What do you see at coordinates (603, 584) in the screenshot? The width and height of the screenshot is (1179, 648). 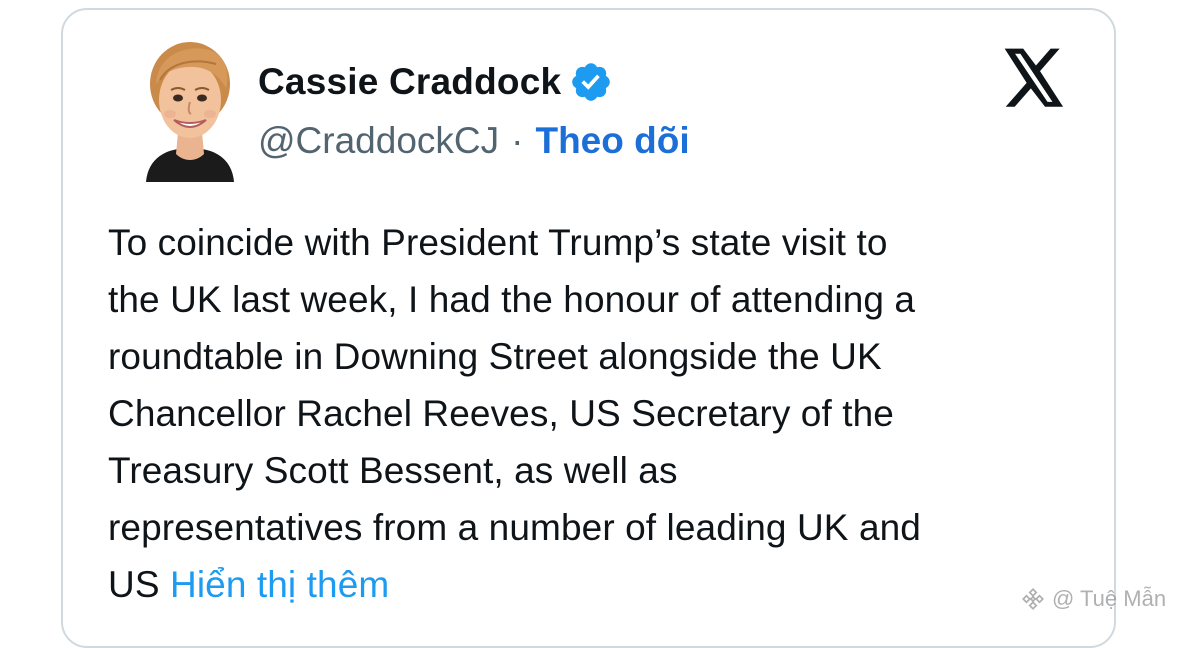 I see `tweet-body-last-line: US Hiển thị thêm` at bounding box center [603, 584].